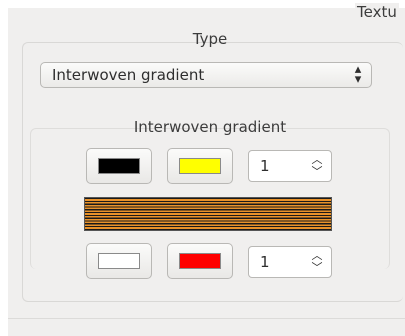 This screenshot has height=336, width=405. I want to click on type-select-value: Interwoven gradient, so click(128, 75).